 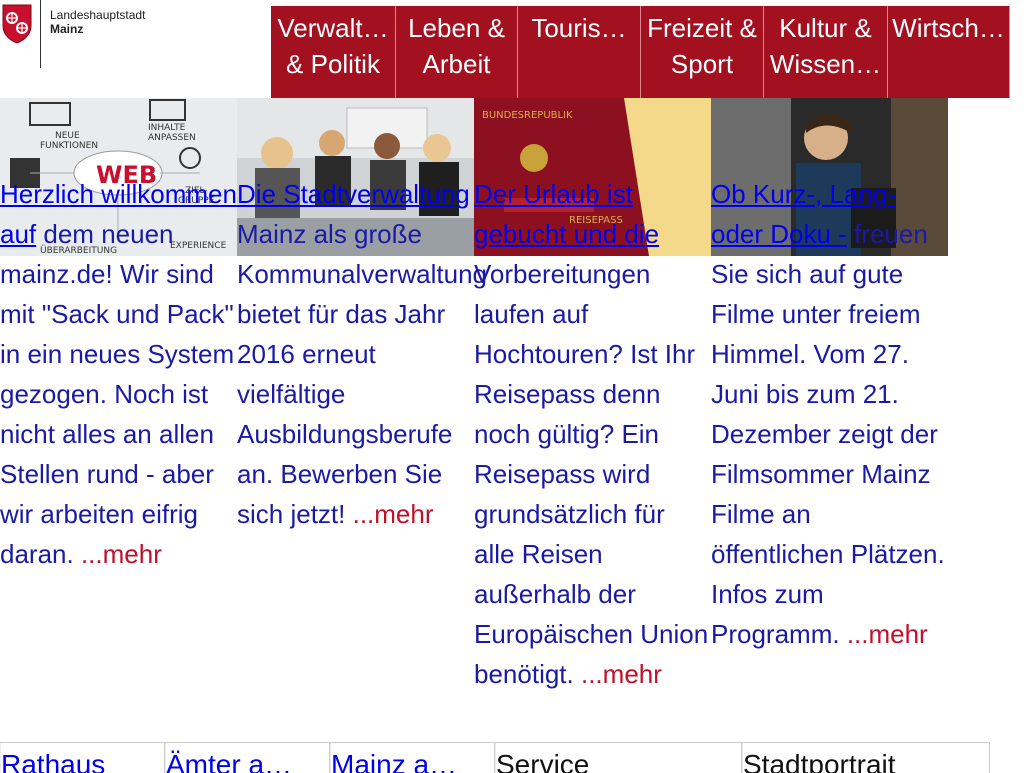 I want to click on teaser-headline-link: Die Stadtverwaltung, so click(x=353, y=194).